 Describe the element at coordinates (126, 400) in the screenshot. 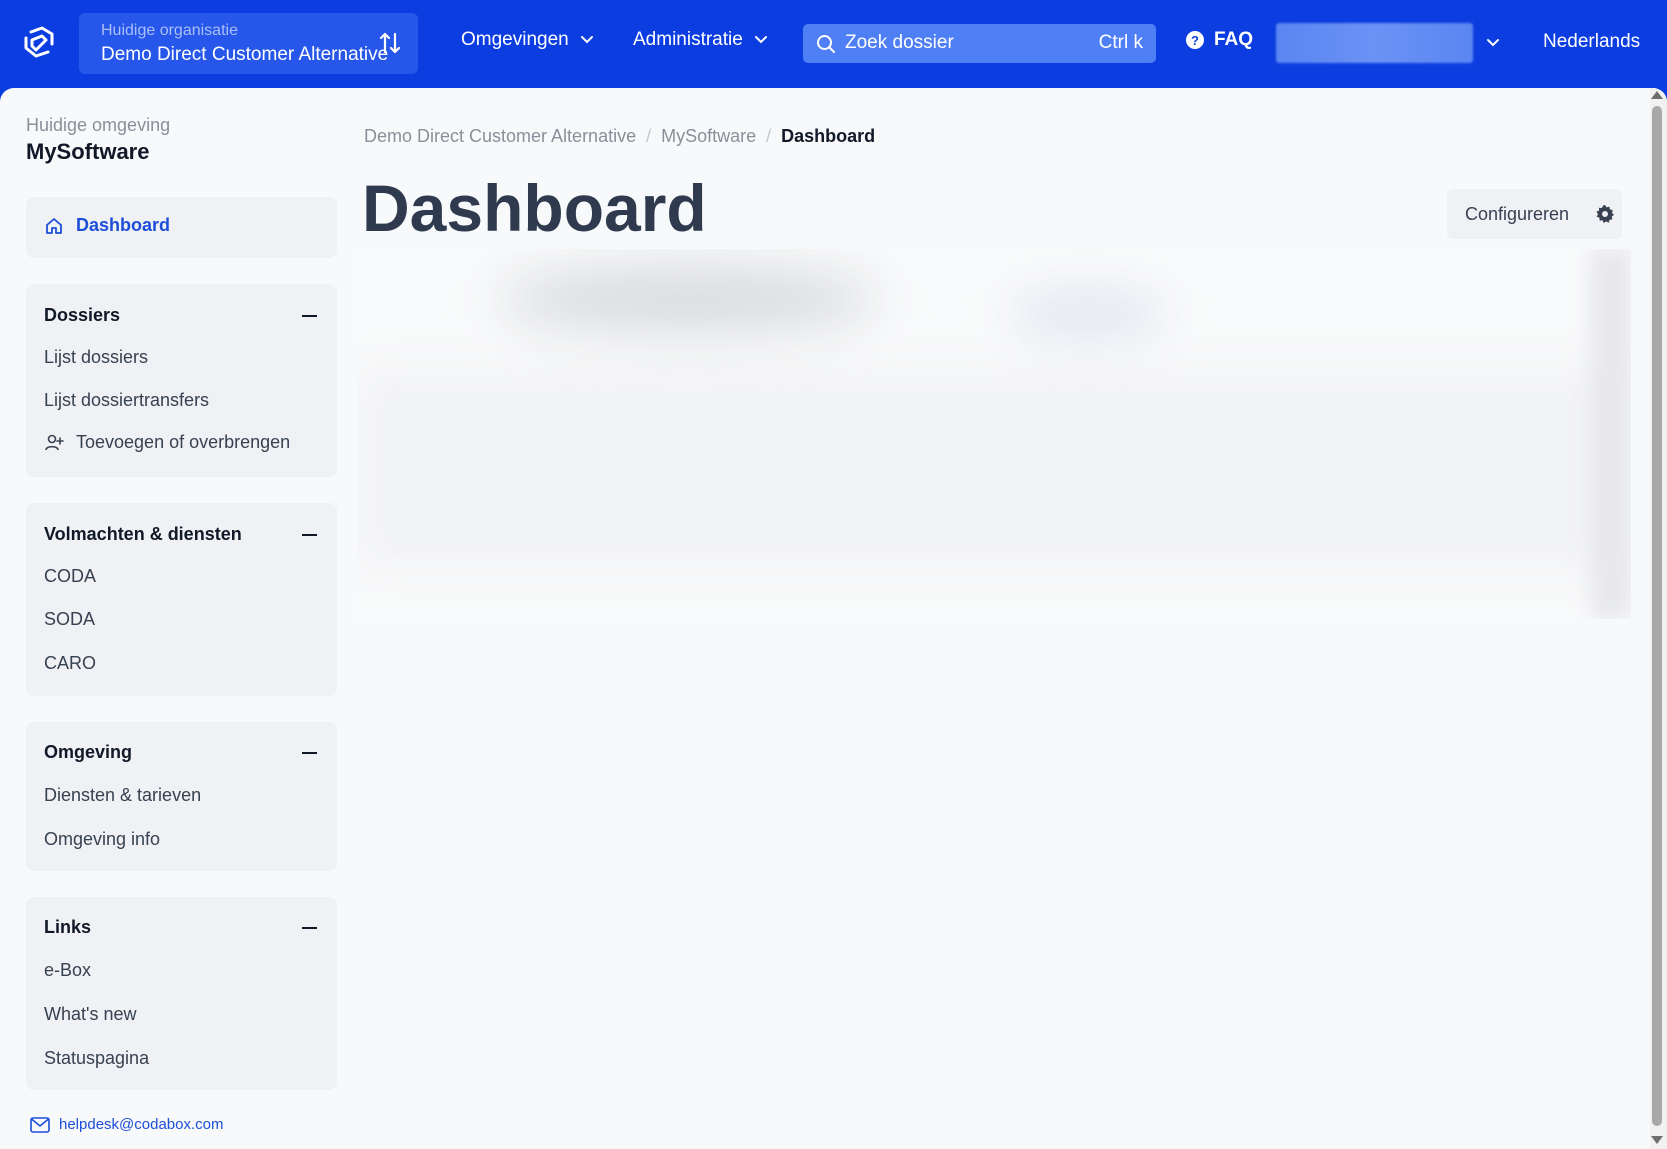

I see `sidebar-item-lijst-dossiertransfers: Lijst dossiertransfers` at that location.